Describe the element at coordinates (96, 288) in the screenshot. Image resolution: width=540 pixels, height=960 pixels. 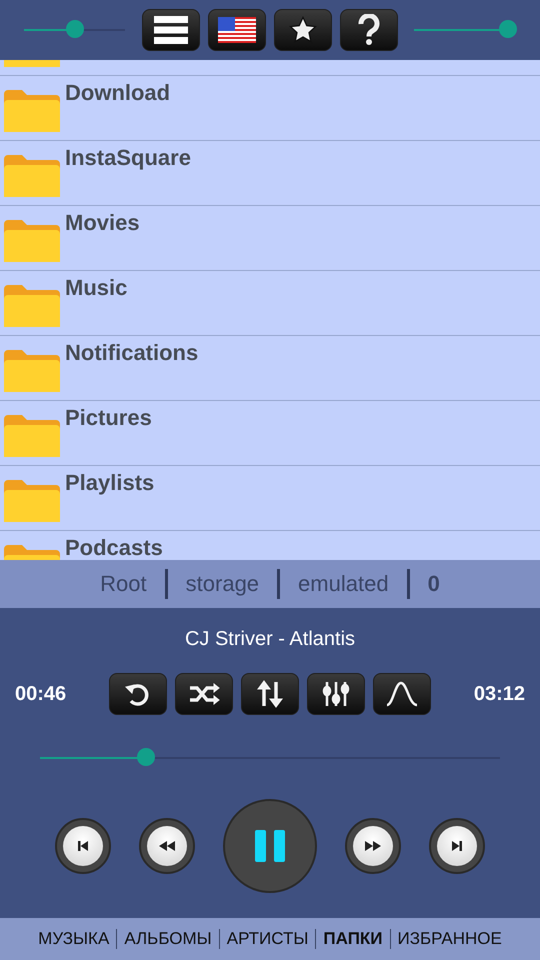
I see `folder-name: Music` at that location.